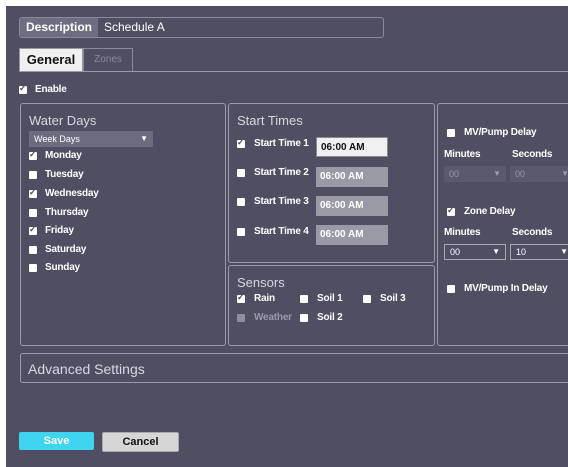  I want to click on advanced-settings-title: Advanced Settings, so click(86, 369).